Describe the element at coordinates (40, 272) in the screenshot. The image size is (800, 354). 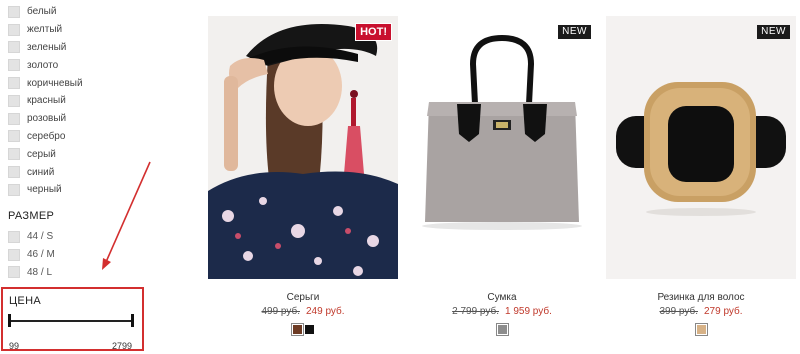
I see `size-label: 48 / L` at that location.